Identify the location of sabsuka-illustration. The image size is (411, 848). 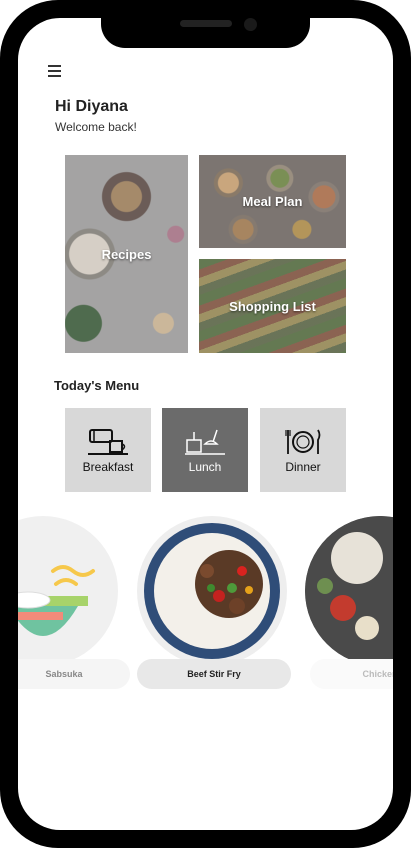
(68, 591).